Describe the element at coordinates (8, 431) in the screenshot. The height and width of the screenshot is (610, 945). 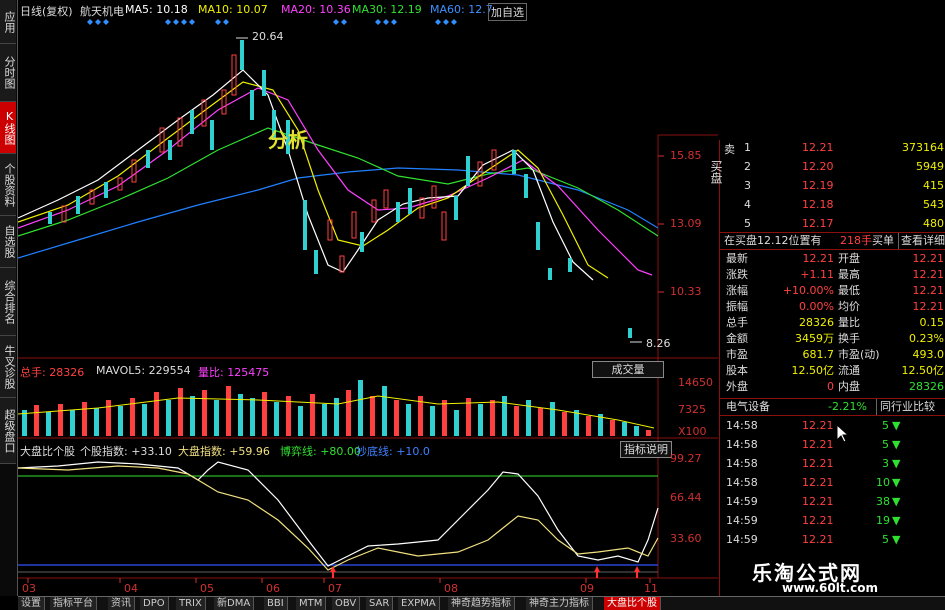
I see `tab-super-order: 超级盘口` at that location.